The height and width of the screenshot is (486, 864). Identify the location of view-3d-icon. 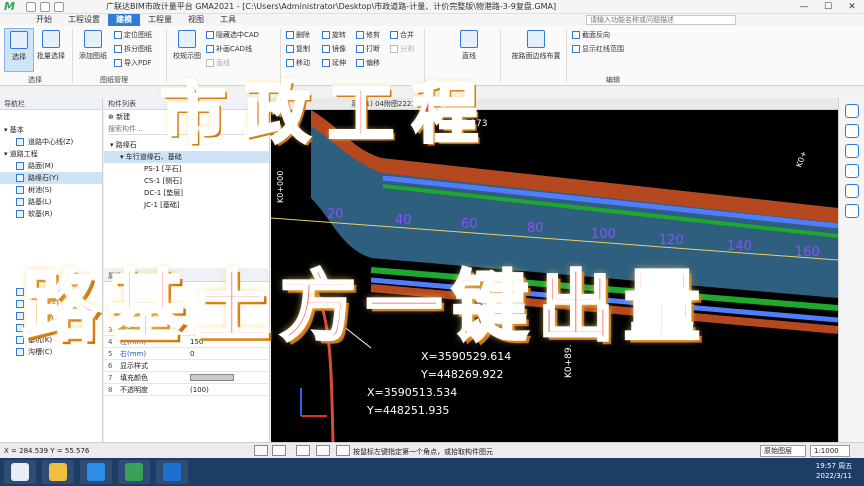
(851, 111).